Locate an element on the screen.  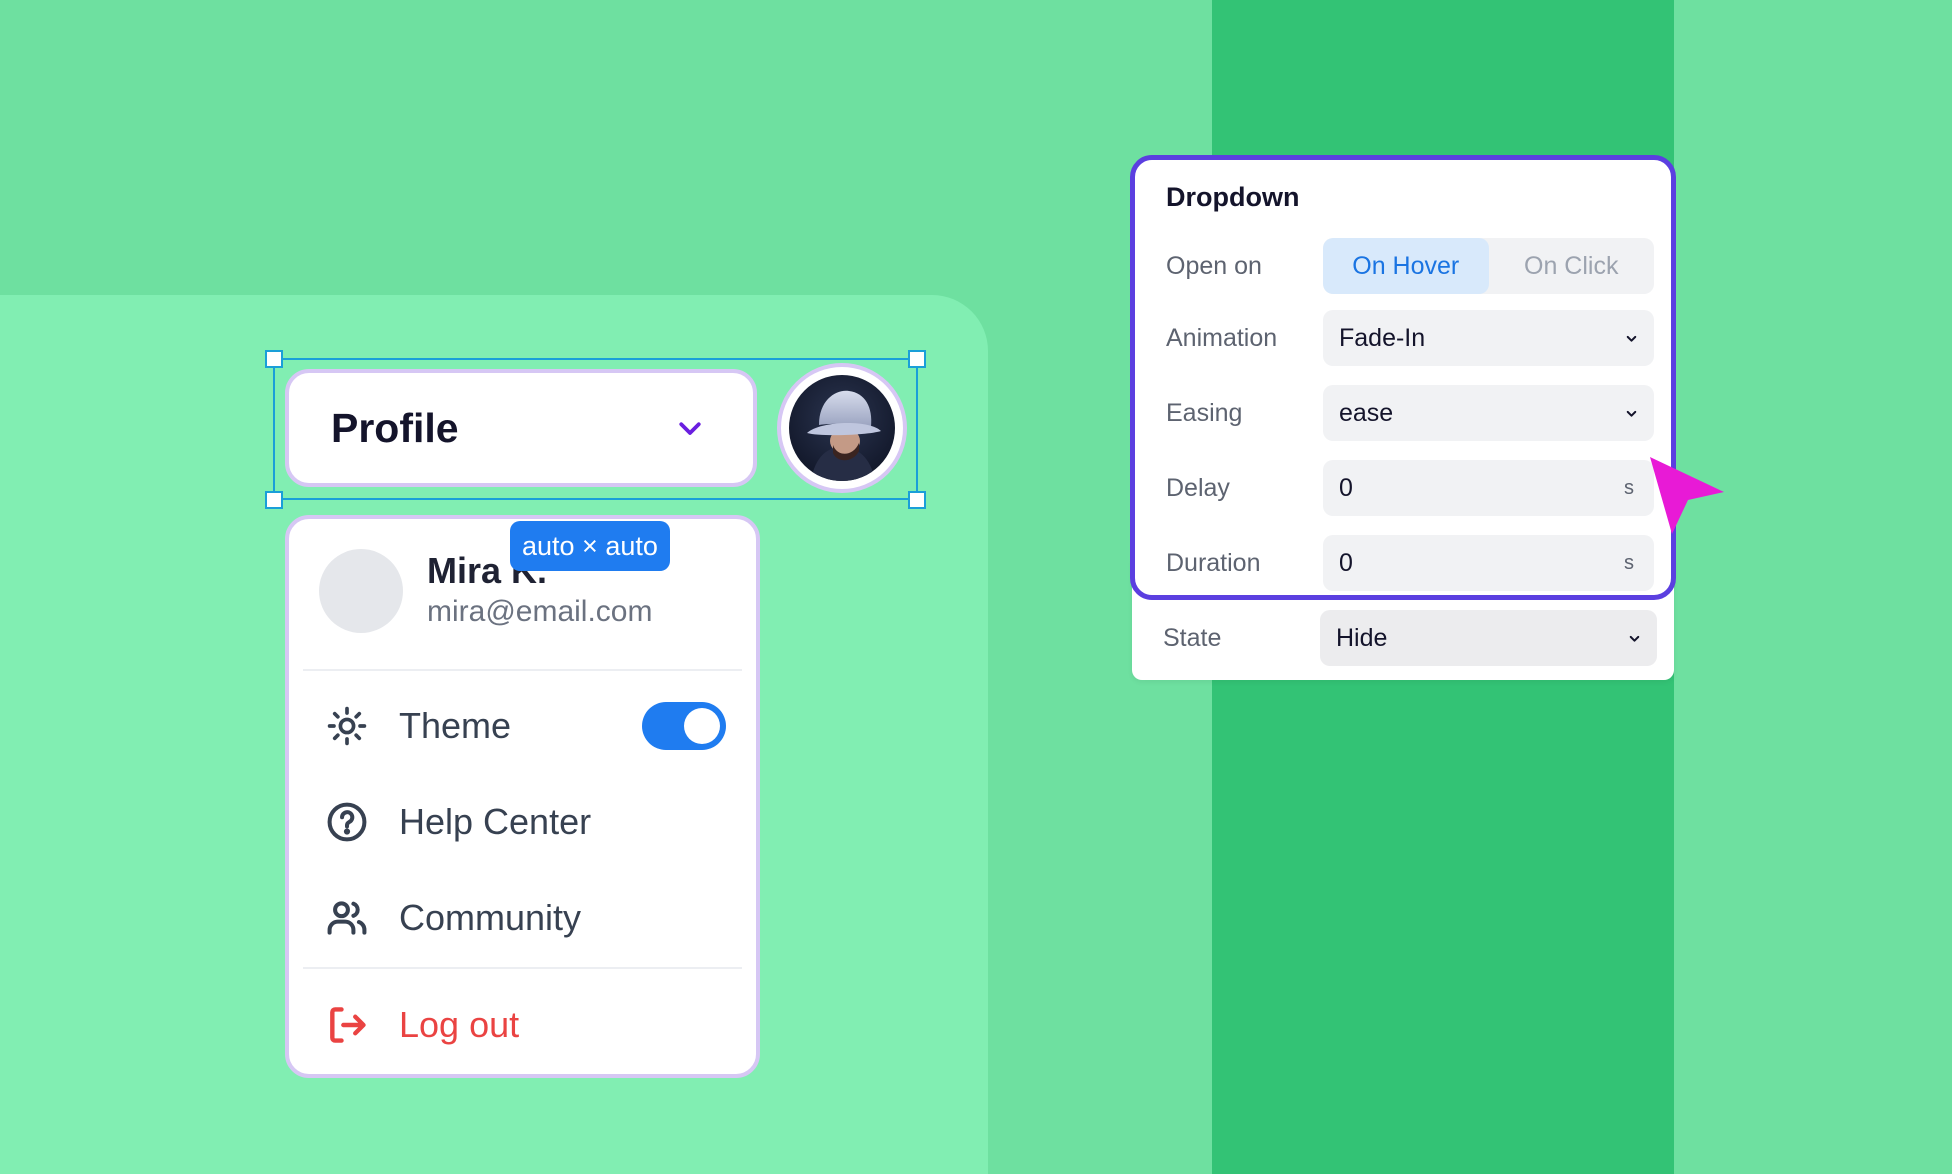
menu-item-logout: Log out is located at coordinates (525, 1025).